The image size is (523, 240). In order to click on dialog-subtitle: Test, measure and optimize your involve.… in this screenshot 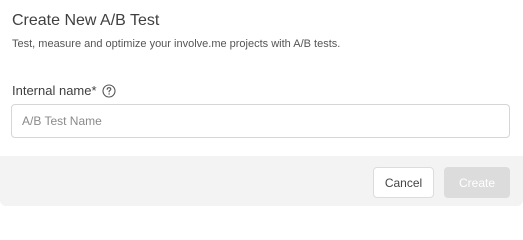, I will do `click(176, 44)`.